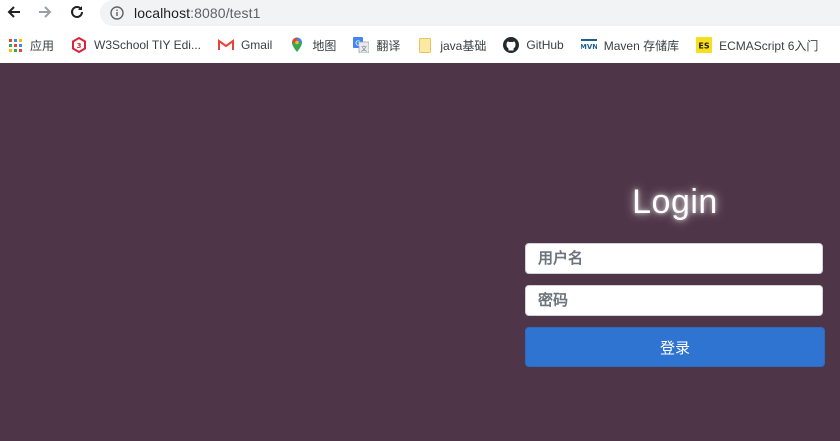 Image resolution: width=840 pixels, height=441 pixels. Describe the element at coordinates (297, 45) in the screenshot. I see `maps-pin-icon` at that location.